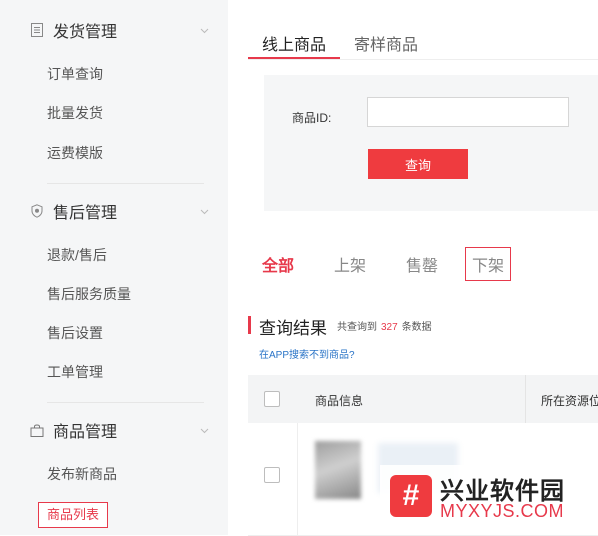  What do you see at coordinates (37, 430) in the screenshot?
I see `bag-icon` at bounding box center [37, 430].